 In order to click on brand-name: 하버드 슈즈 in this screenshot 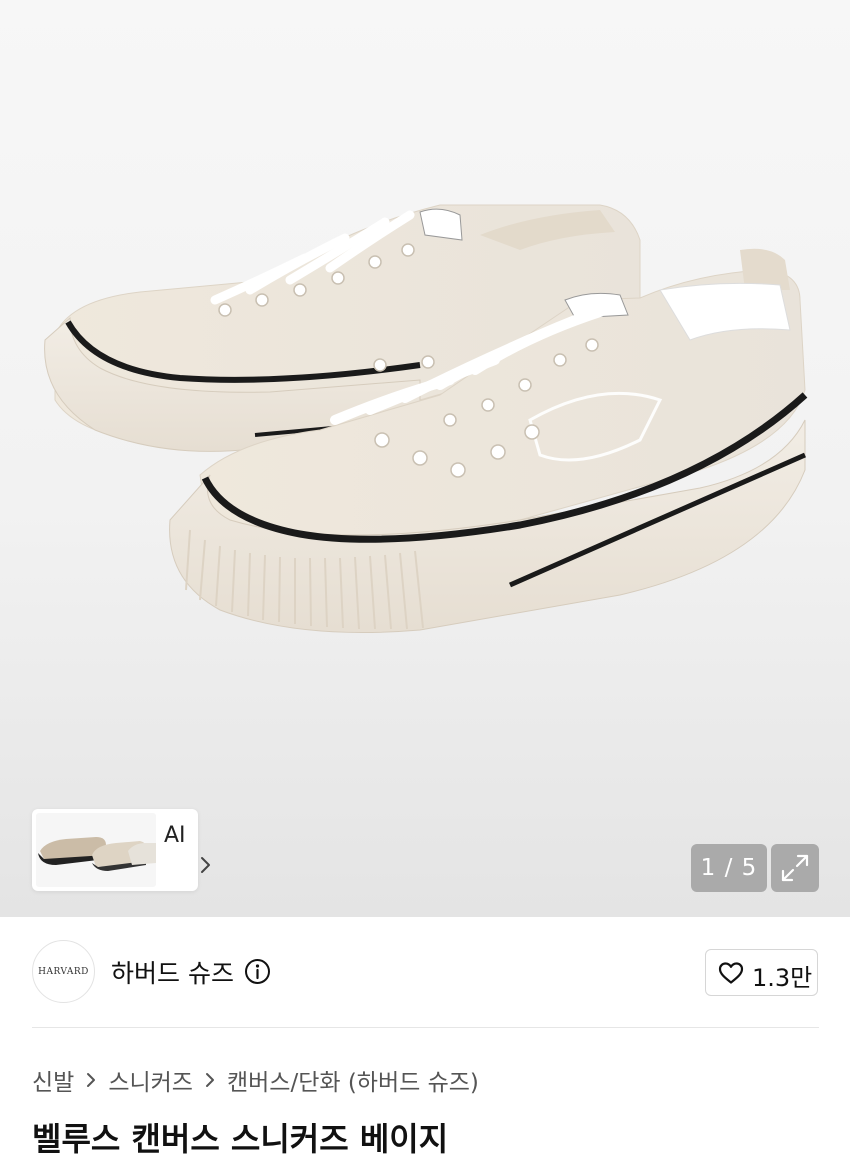, I will do `click(172, 972)`.